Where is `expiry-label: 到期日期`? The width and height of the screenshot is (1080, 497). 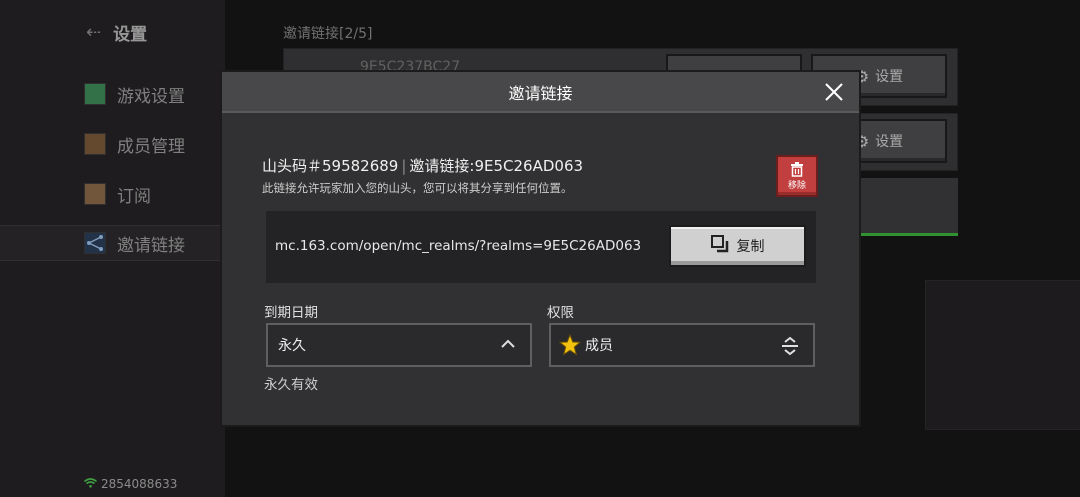 expiry-label: 到期日期 is located at coordinates (291, 313).